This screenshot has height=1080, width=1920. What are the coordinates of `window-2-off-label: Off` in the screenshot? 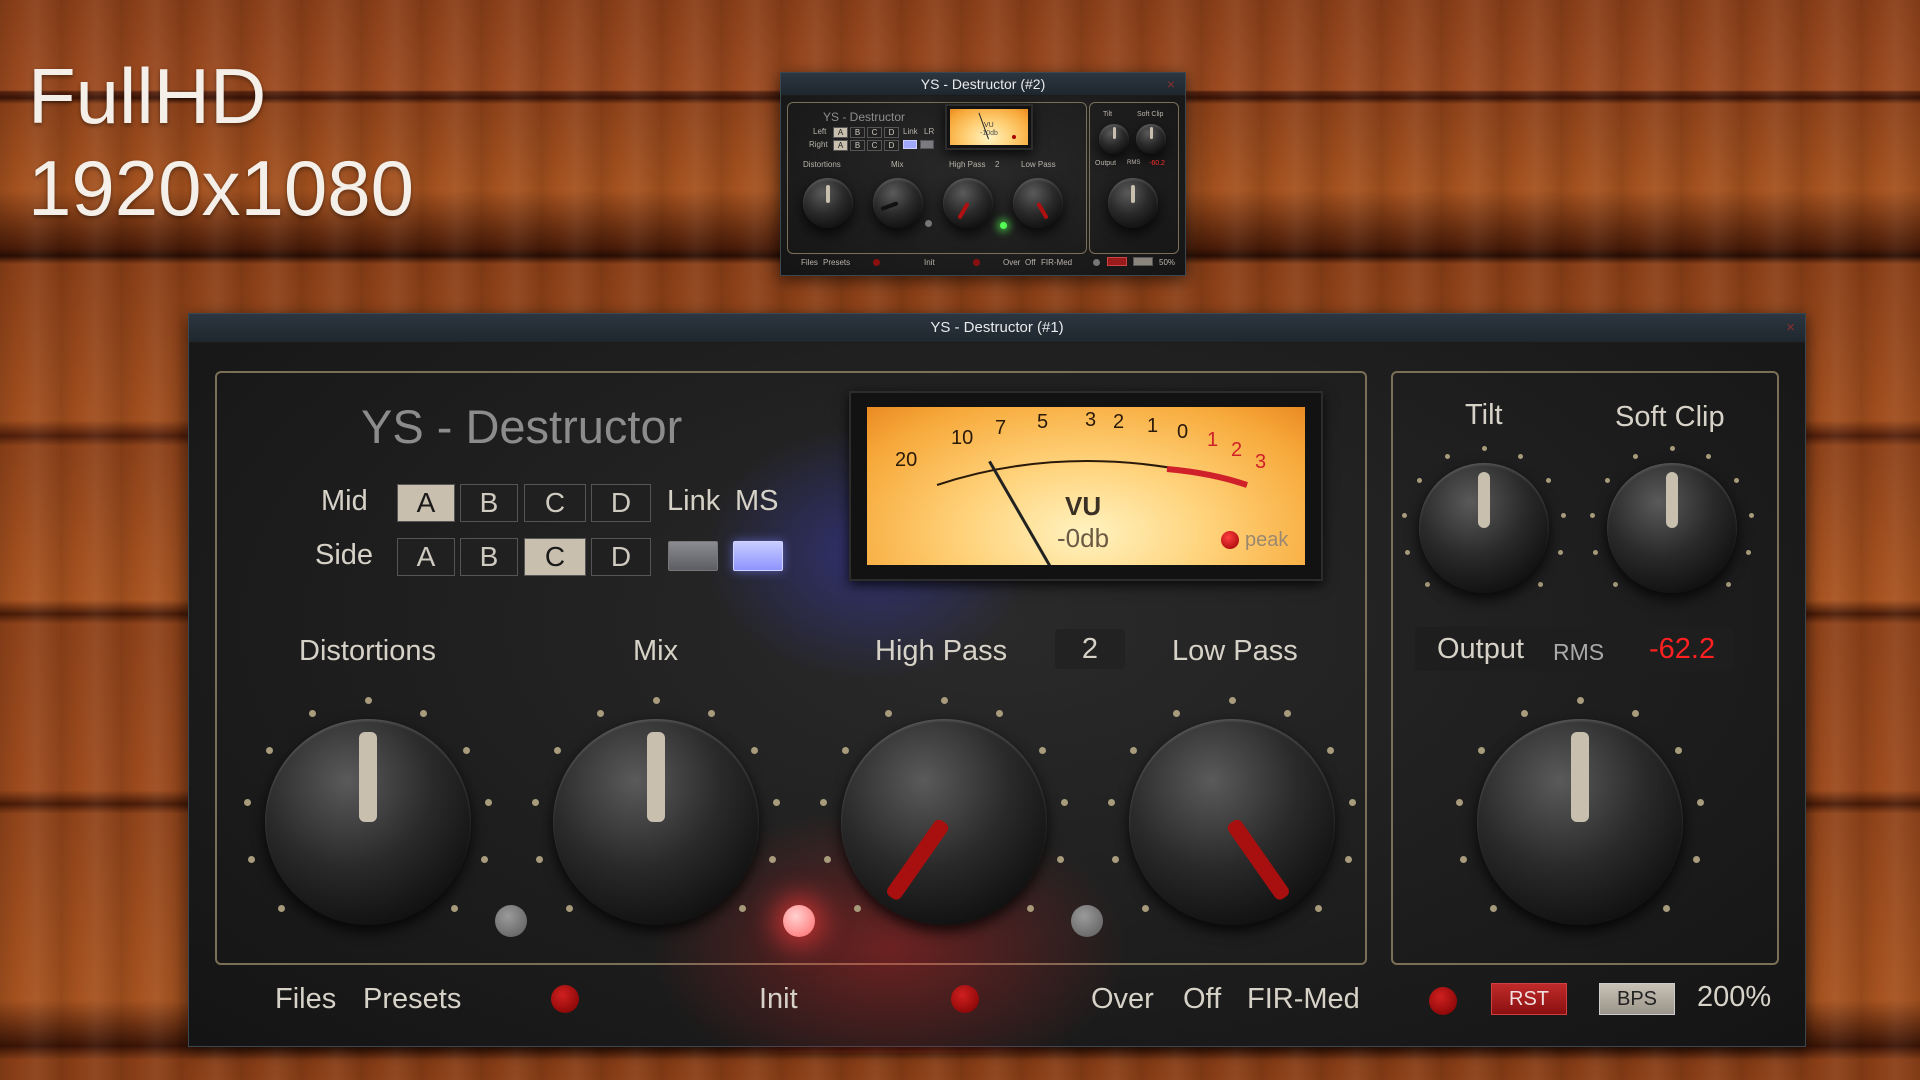 It's located at (1030, 262).